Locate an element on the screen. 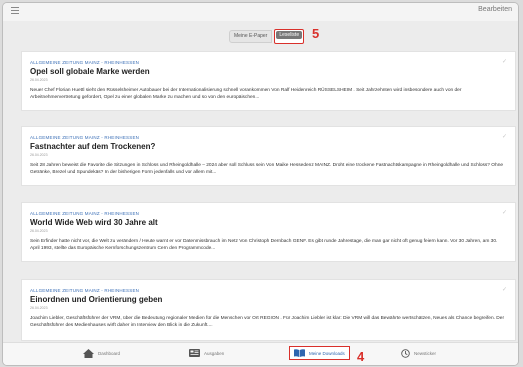 This screenshot has width=523, height=367. tab-reading-list-highlight: Leseliste is located at coordinates (289, 36).